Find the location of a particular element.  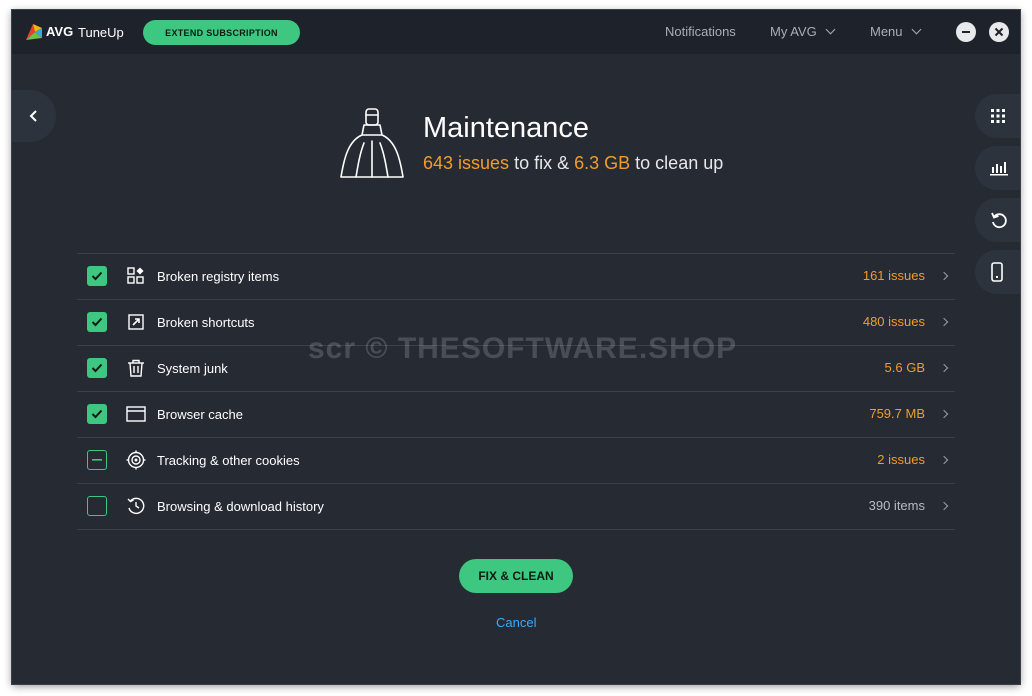

undo-icon is located at coordinates (999, 220).